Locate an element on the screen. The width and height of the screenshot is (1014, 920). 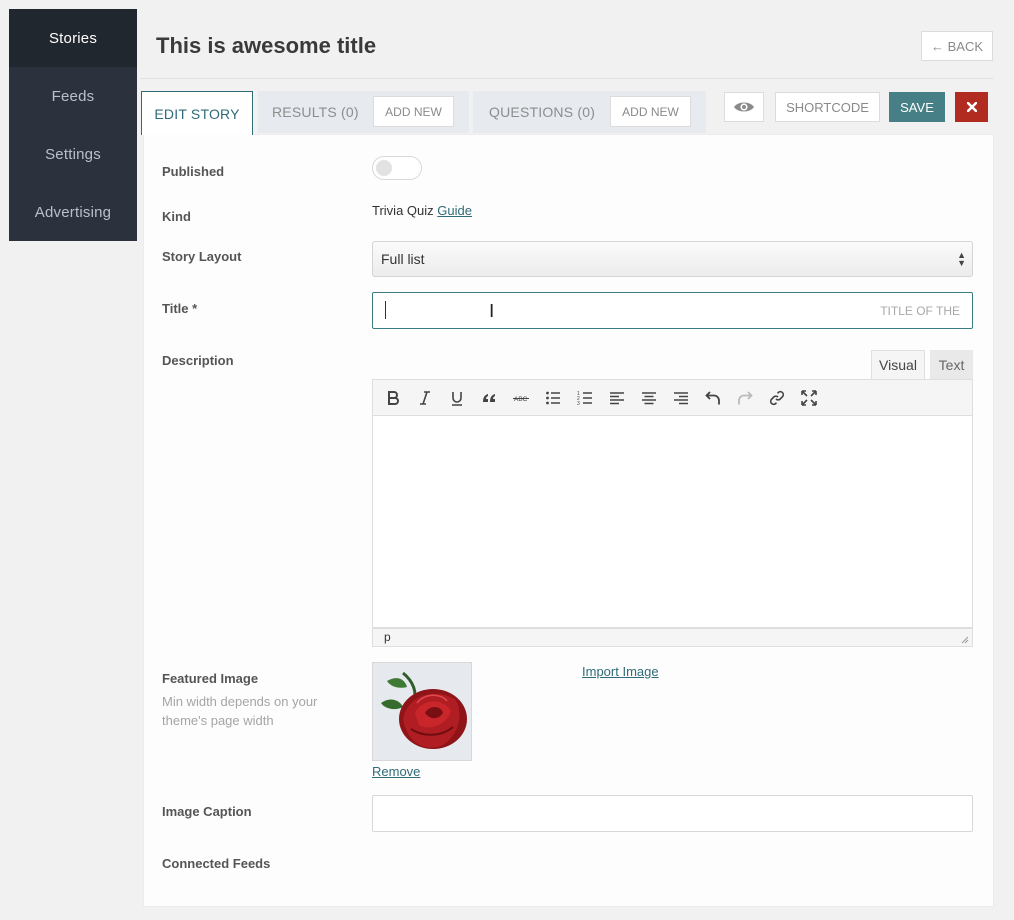
italic-button is located at coordinates (425, 398).